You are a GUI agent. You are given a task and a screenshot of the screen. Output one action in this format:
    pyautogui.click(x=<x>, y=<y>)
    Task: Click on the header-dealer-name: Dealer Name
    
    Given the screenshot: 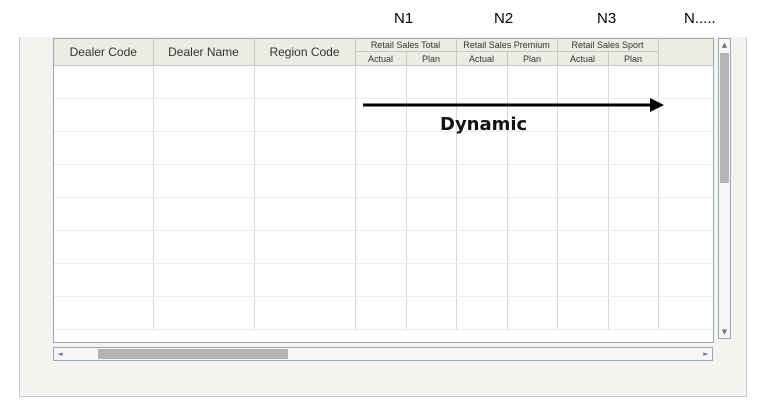 What is the action you would take?
    pyautogui.click(x=204, y=52)
    